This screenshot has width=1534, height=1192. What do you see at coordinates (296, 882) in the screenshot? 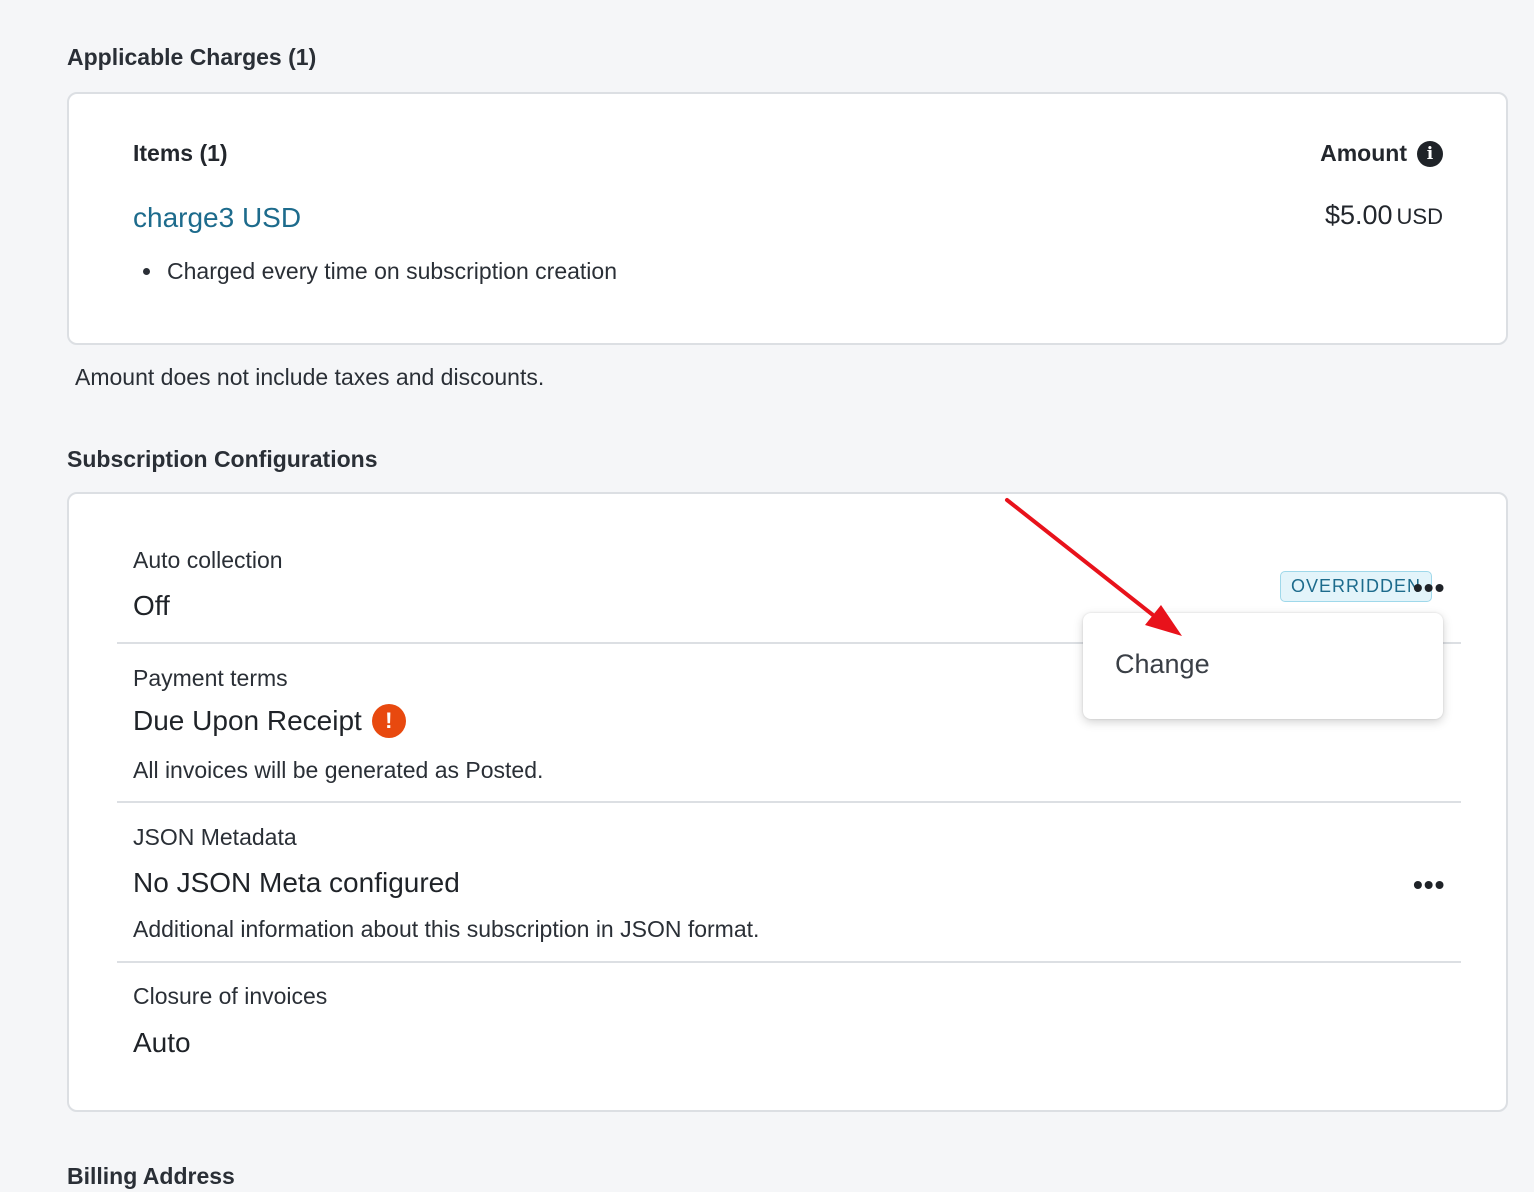
I see `json-metadata-value: No JSON Meta configured` at bounding box center [296, 882].